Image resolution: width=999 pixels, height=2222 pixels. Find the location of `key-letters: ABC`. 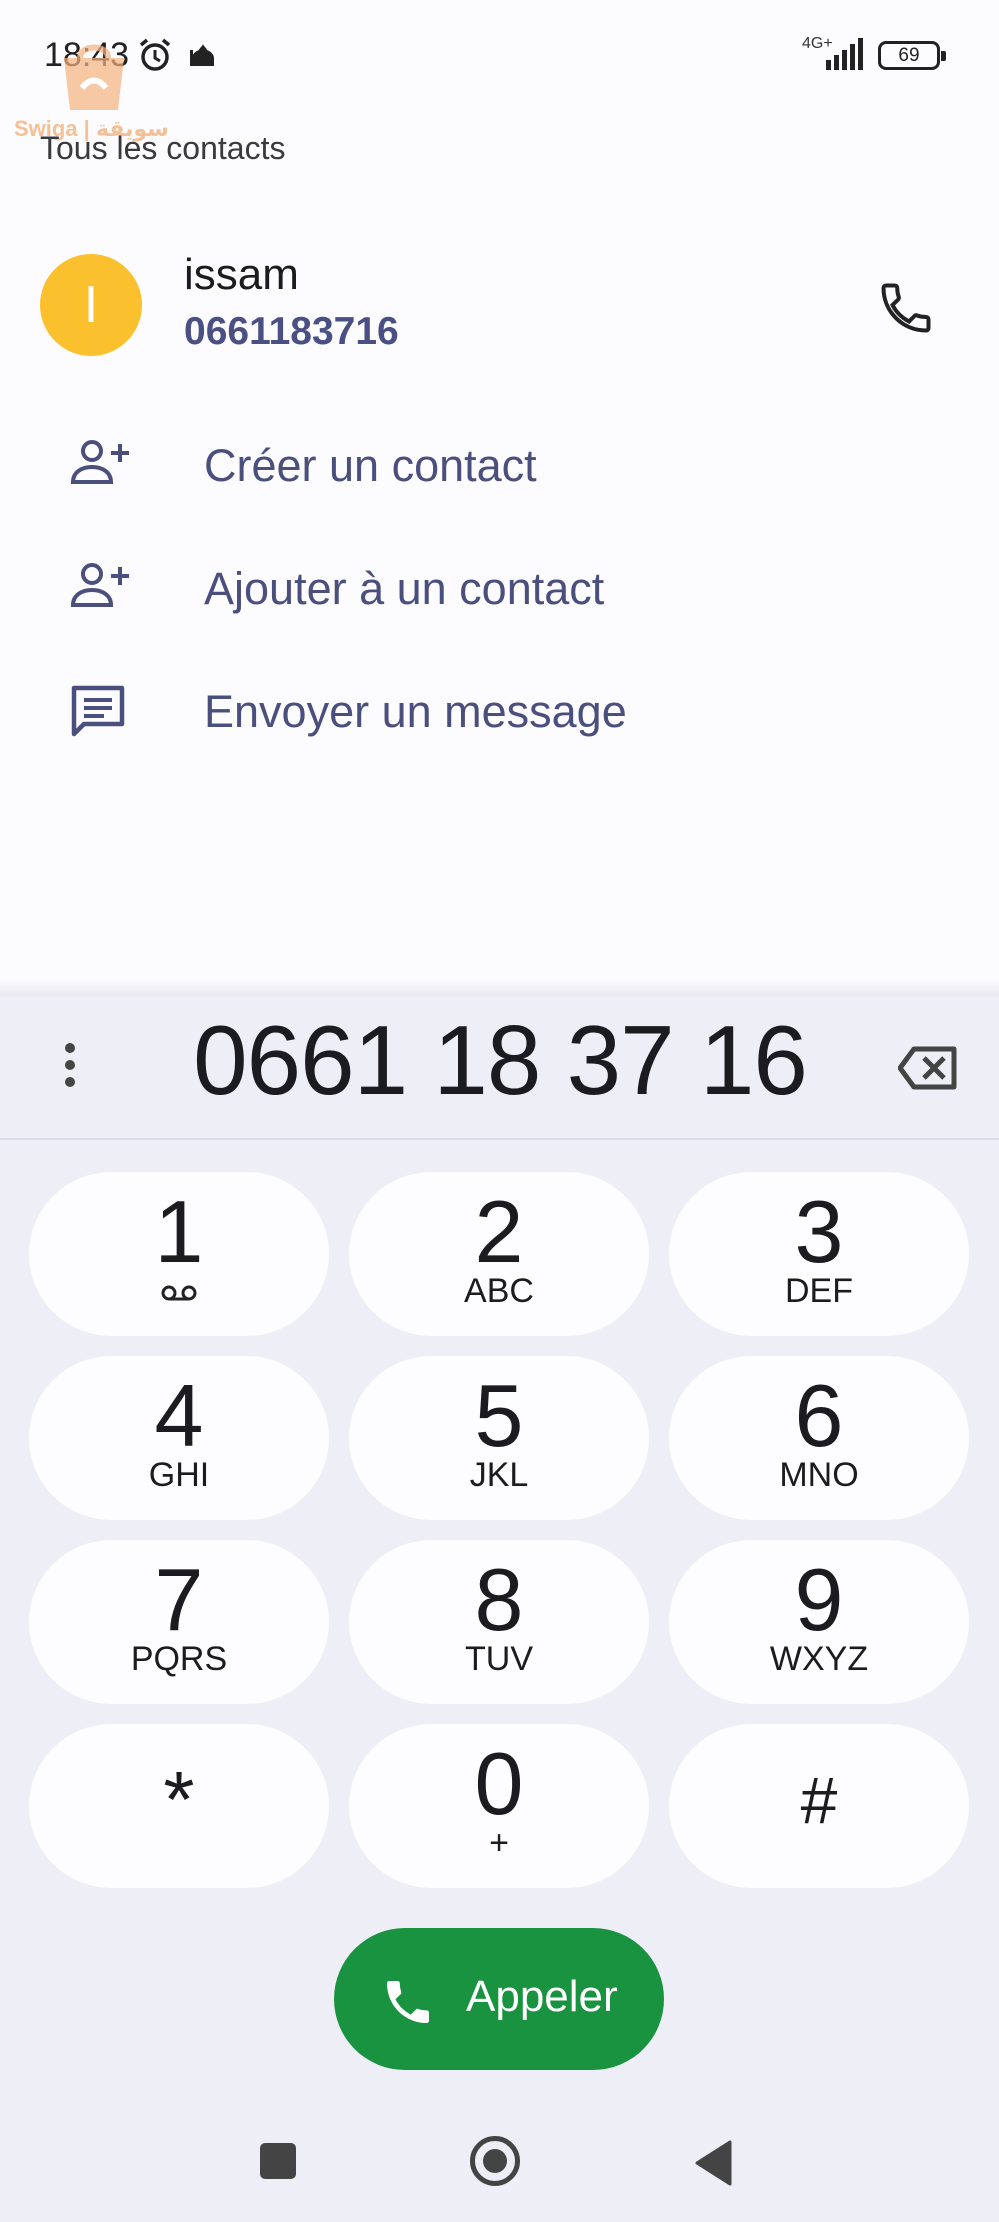

key-letters: ABC is located at coordinates (499, 1291).